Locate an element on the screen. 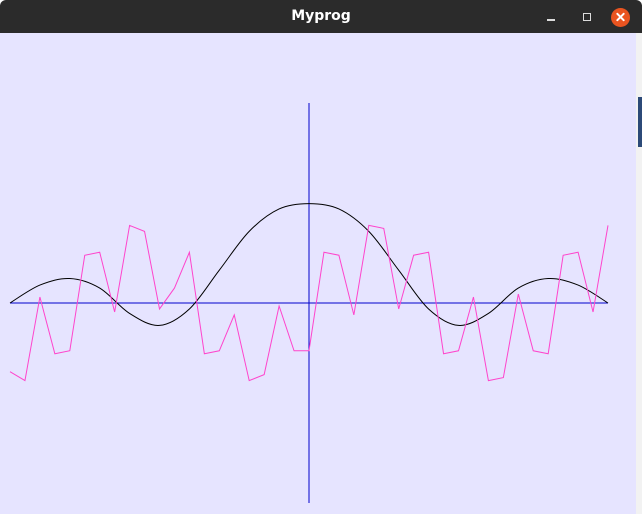 Image resolution: width=642 pixels, height=514 pixels. background-window-accent is located at coordinates (640, 122).